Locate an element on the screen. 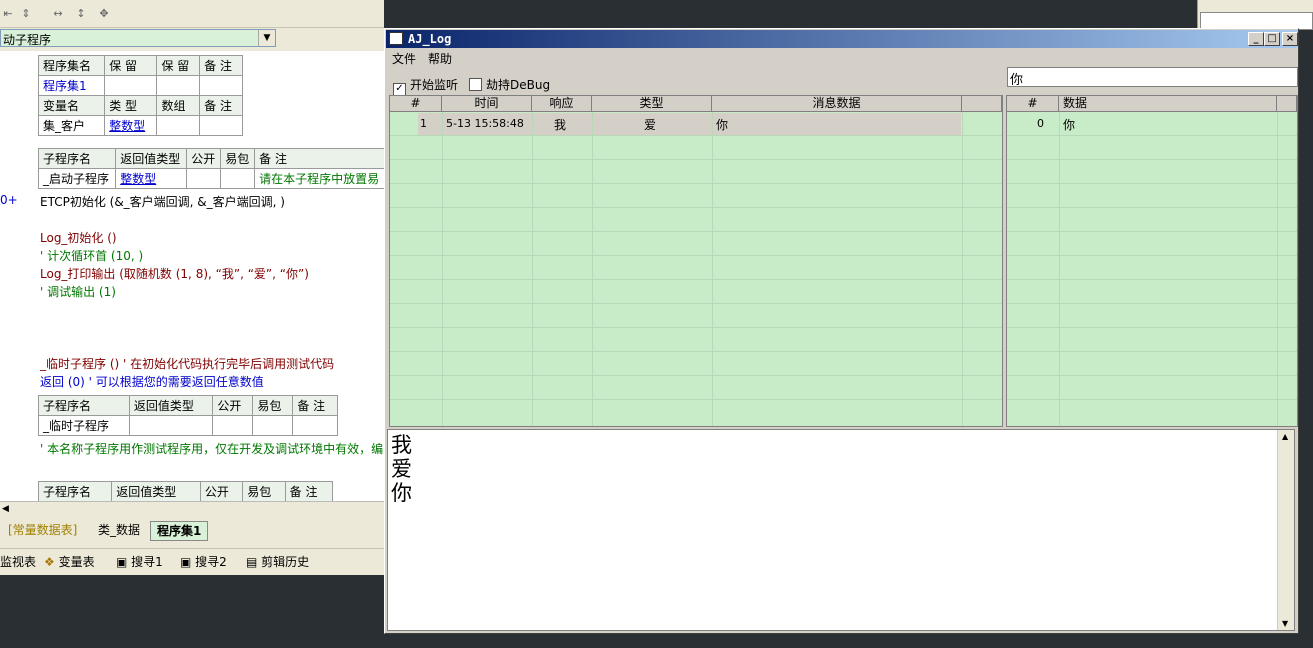 Image resolution: width=1313 pixels, height=648 pixels. tab-class-data: 类_数据 is located at coordinates (119, 530).